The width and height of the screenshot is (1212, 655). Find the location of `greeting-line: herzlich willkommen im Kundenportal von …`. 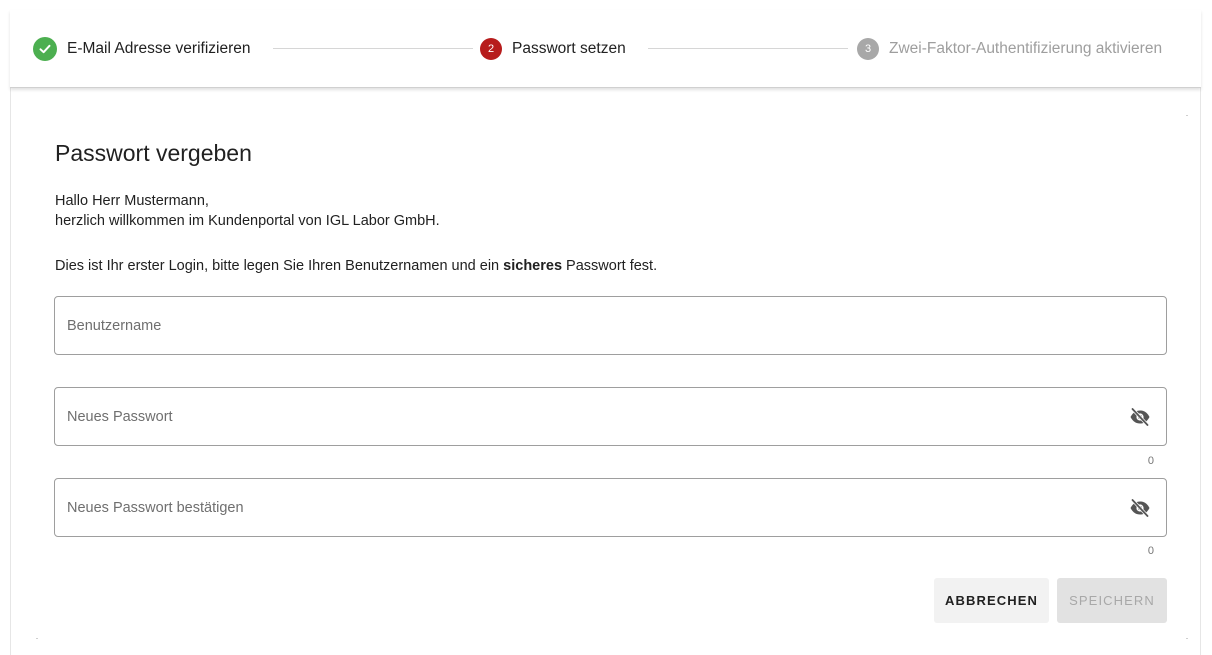

greeting-line: herzlich willkommen im Kundenportal von … is located at coordinates (247, 221).